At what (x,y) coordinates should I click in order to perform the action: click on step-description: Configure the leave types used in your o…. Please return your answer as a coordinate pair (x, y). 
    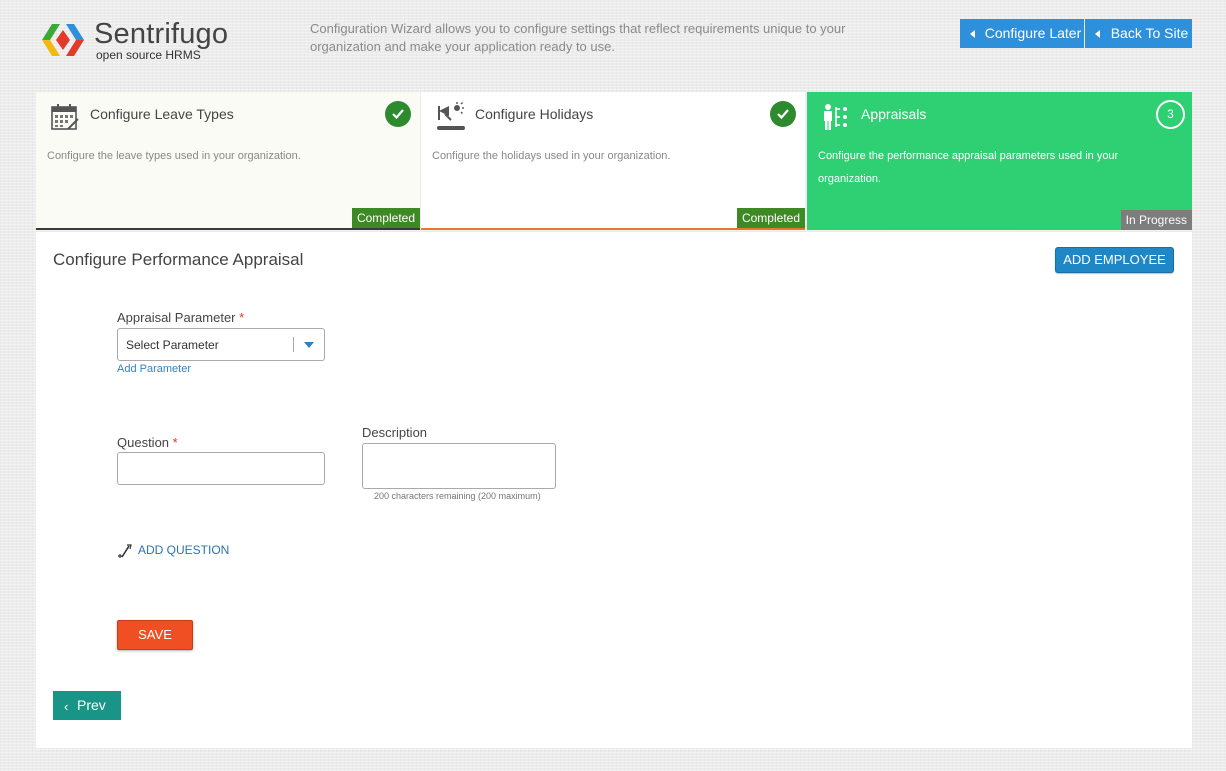
    Looking at the image, I should click on (174, 156).